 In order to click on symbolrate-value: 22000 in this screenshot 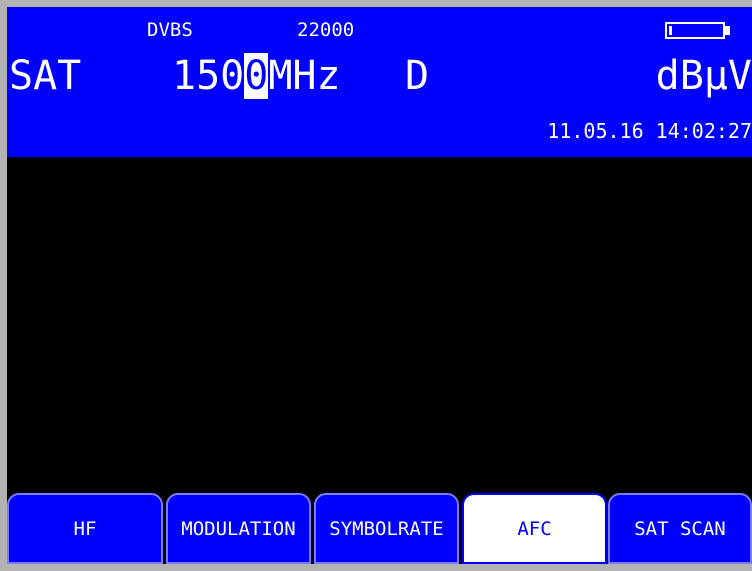, I will do `click(326, 30)`.